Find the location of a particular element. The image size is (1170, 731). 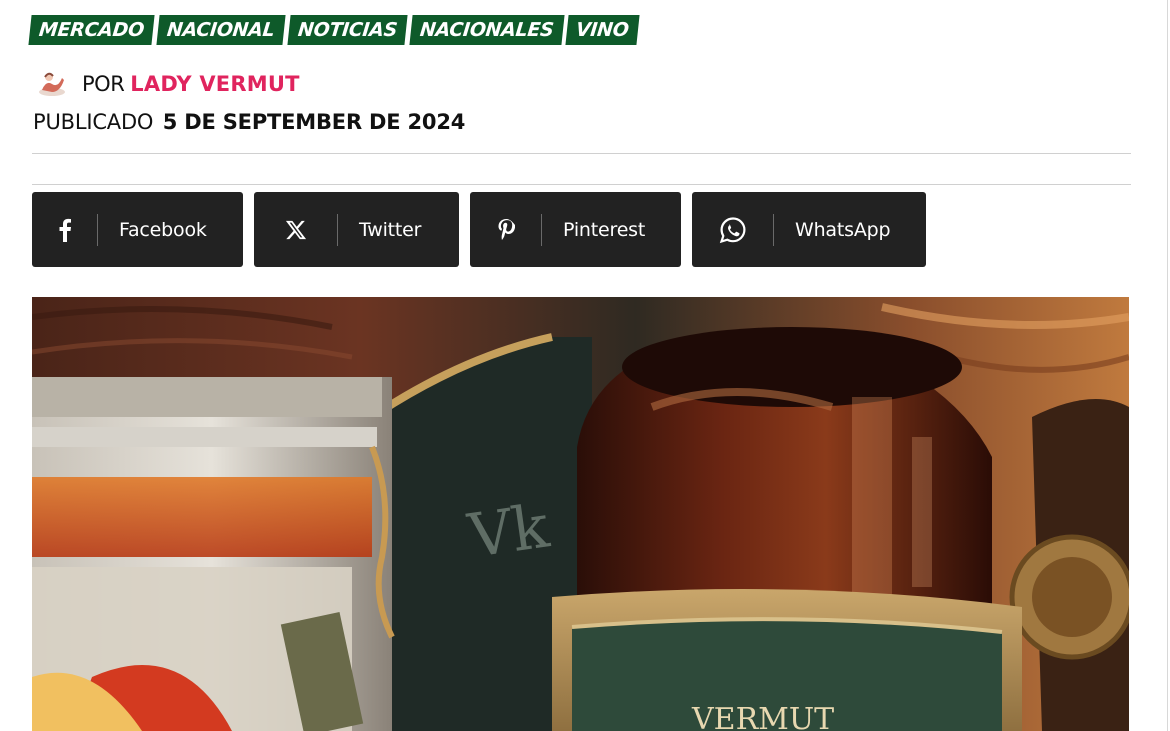

share-pinterest-button: Pinterest is located at coordinates (575, 229).